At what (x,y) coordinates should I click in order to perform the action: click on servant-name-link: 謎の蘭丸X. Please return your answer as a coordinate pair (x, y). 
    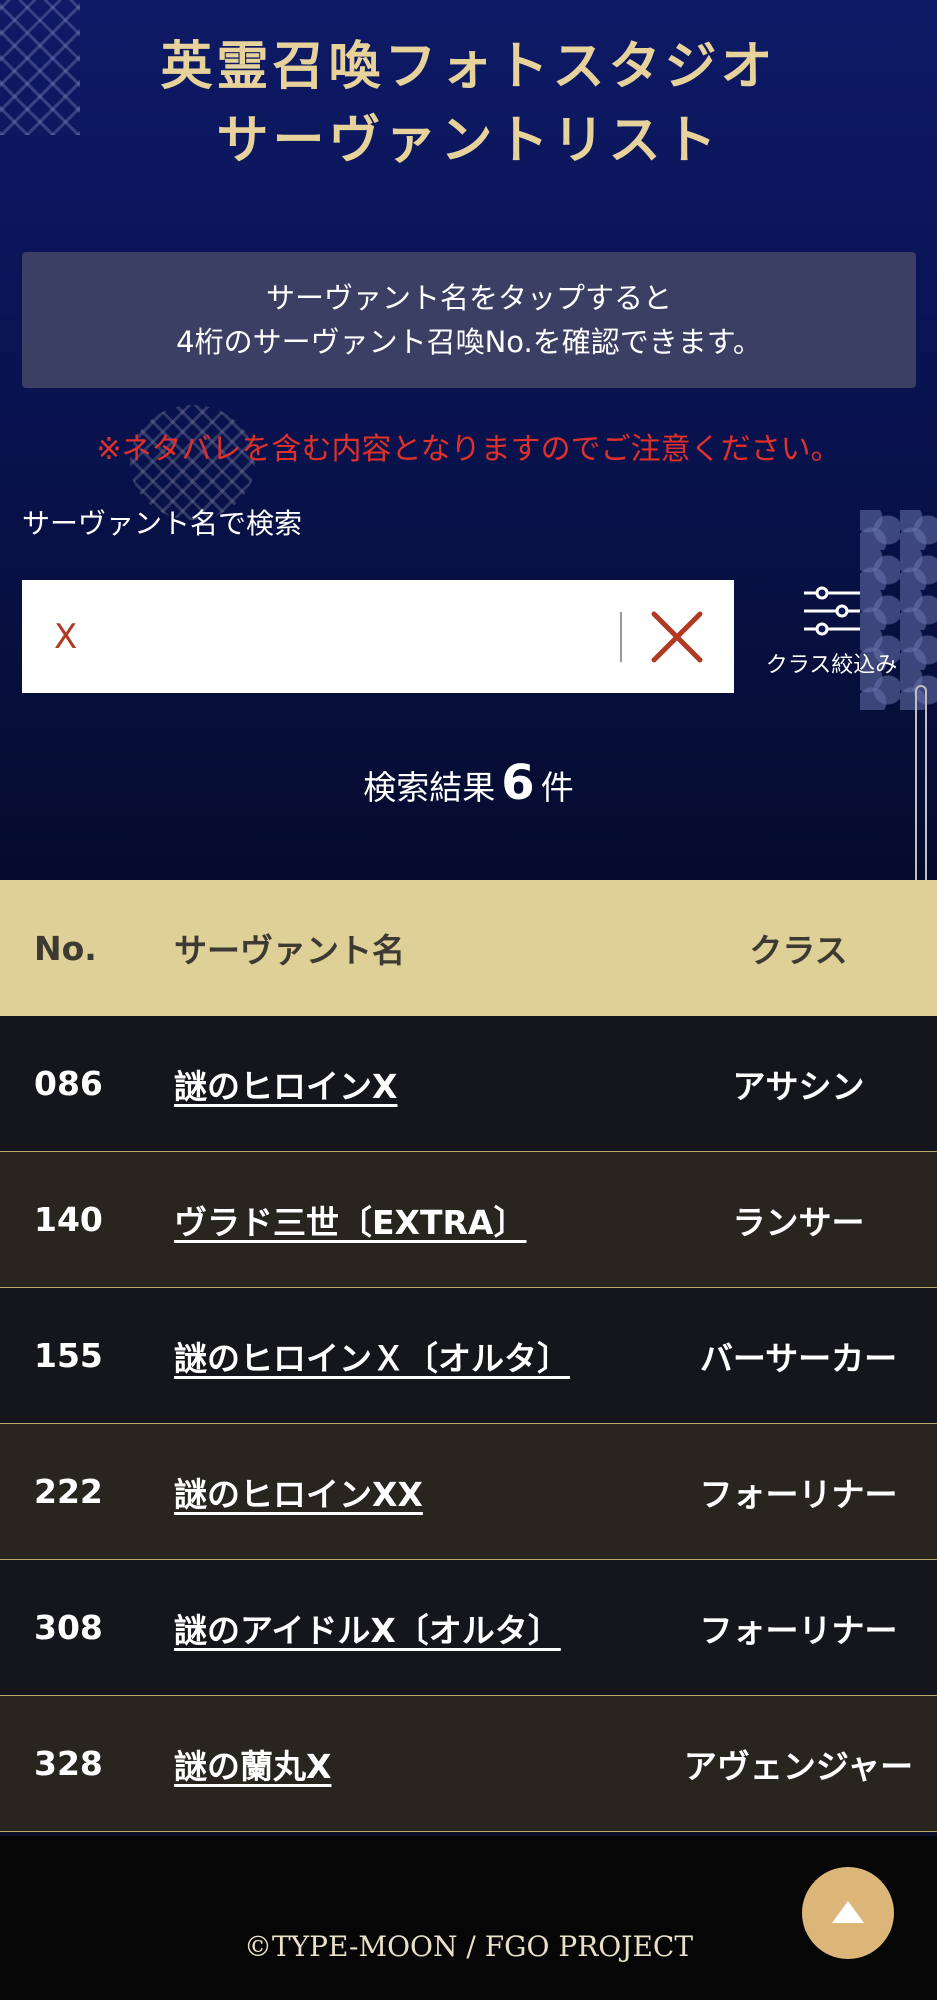
    Looking at the image, I should click on (252, 1766).